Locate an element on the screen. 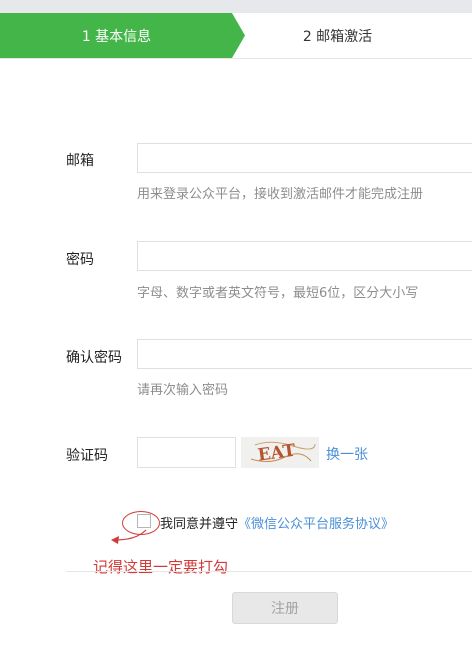 The height and width of the screenshot is (662, 472). form-divider is located at coordinates (269, 571).